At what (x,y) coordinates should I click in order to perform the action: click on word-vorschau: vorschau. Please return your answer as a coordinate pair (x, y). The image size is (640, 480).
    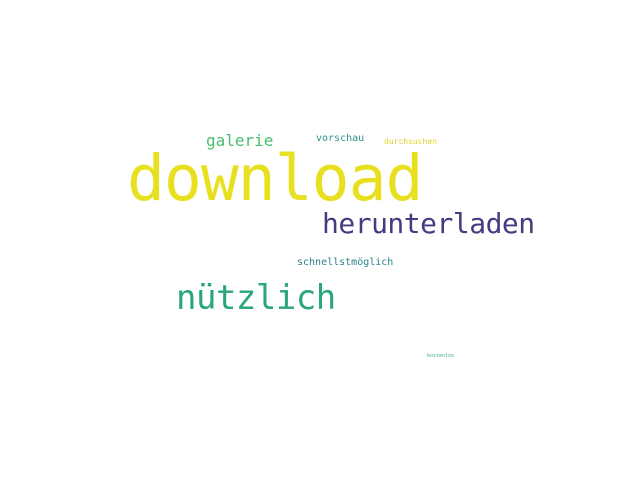
    Looking at the image, I should click on (340, 138).